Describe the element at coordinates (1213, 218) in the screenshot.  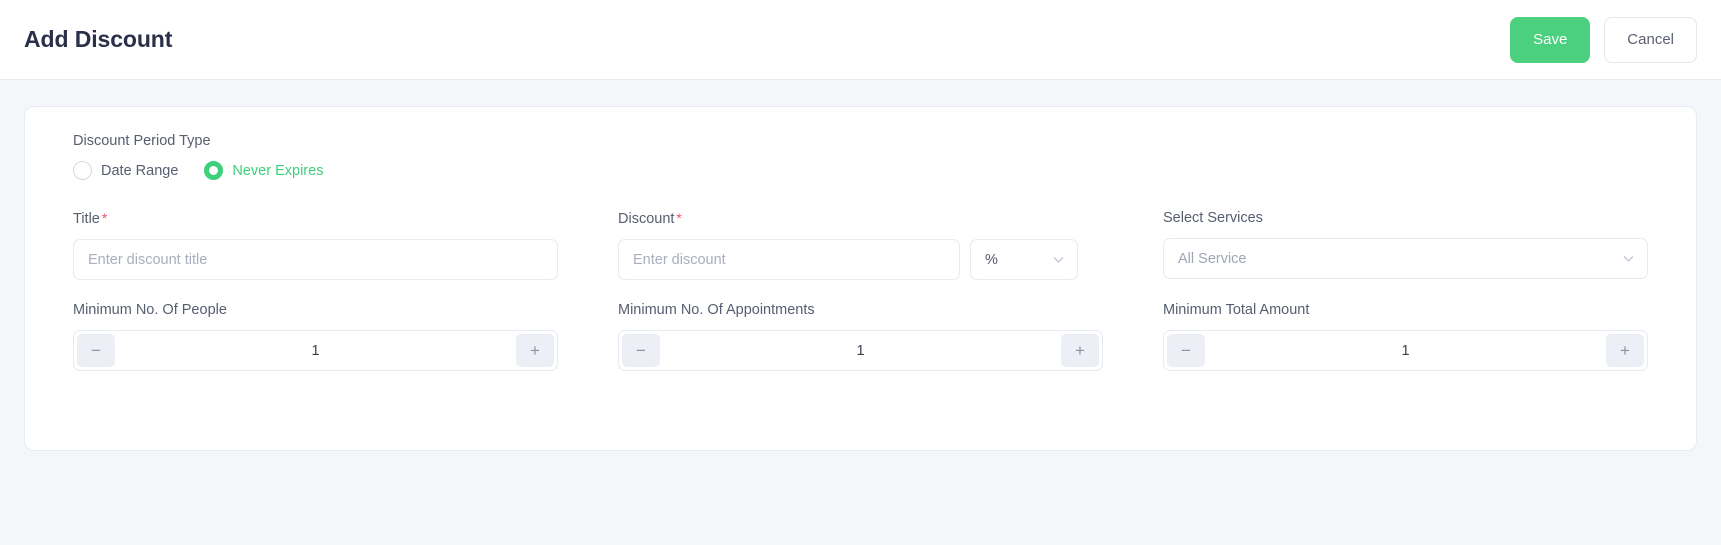
I see `select-services-label: Select Services` at that location.